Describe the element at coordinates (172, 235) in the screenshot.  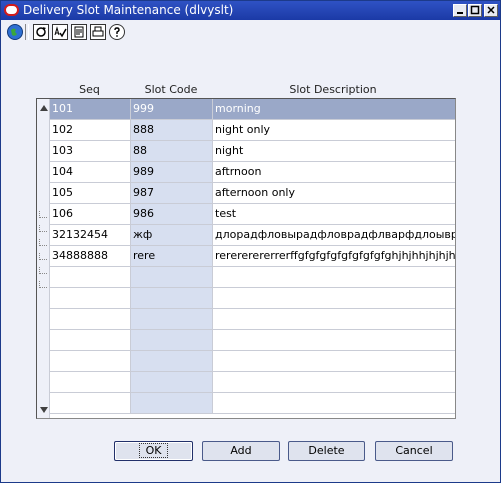
I see `slot-code-cell: жф` at that location.